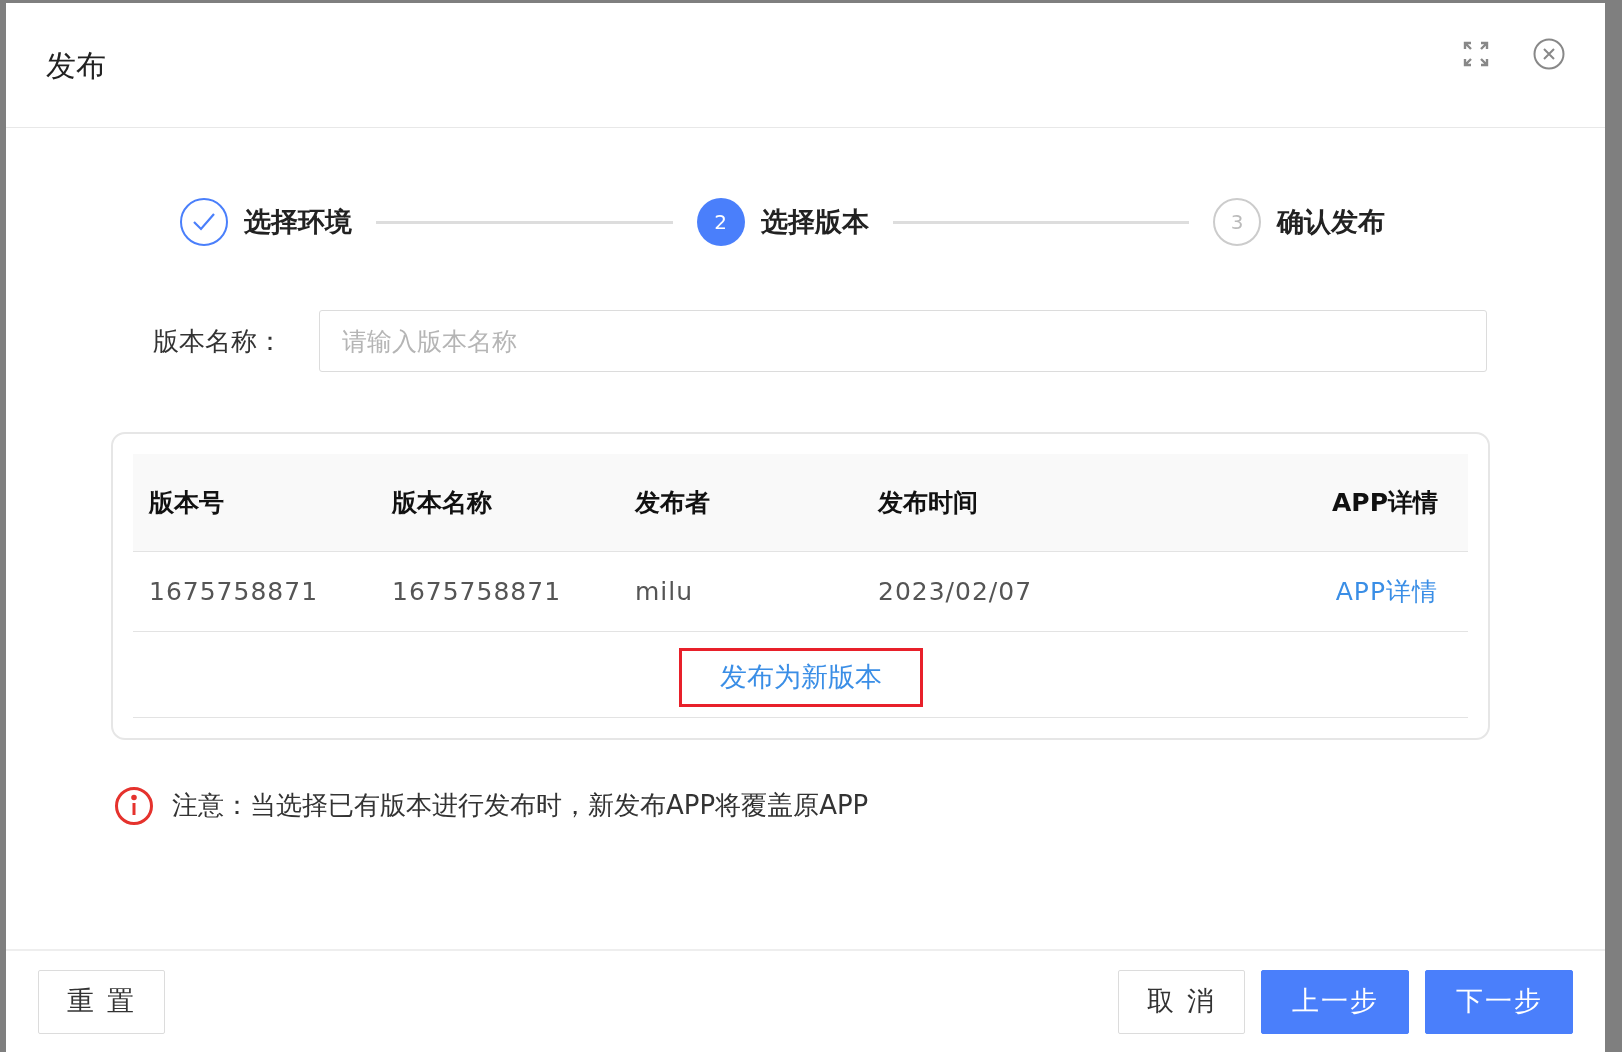  Describe the element at coordinates (101, 1001) in the screenshot. I see `footer-button: 重 置` at that location.